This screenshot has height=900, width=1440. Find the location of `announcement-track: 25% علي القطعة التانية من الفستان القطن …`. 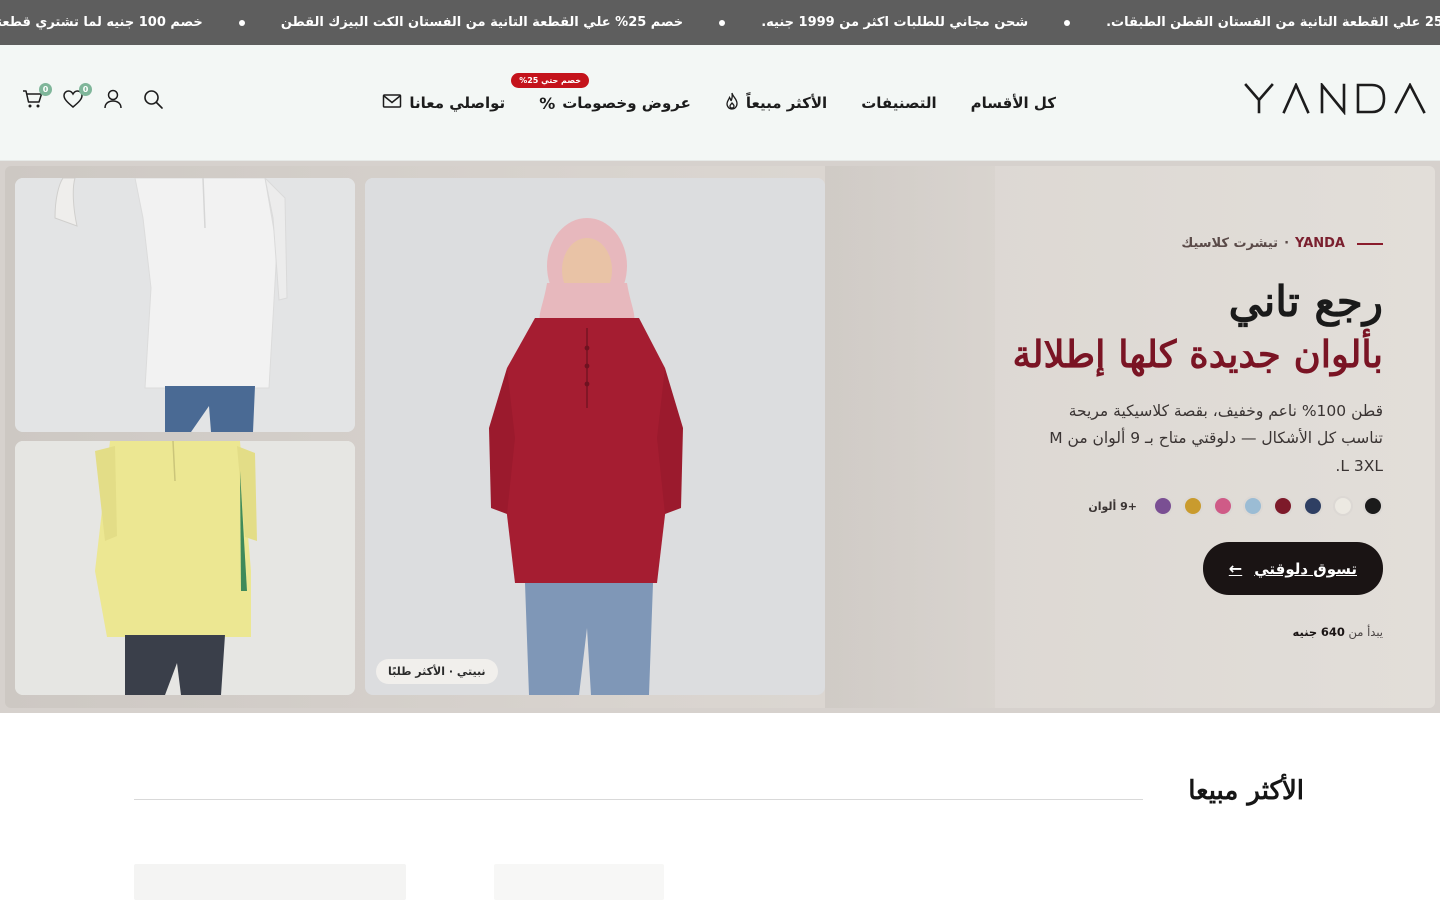

announcement-track: 25% علي القطعة التانية من الفستان القطن … is located at coordinates (720, 22).